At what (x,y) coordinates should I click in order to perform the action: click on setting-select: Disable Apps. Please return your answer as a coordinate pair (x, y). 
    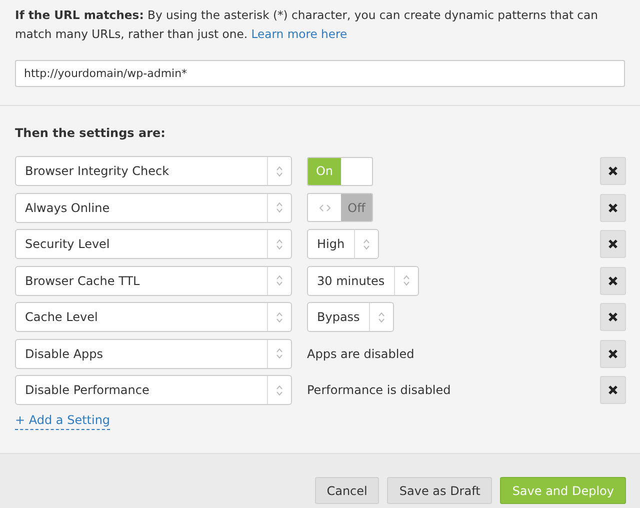
    Looking at the image, I should click on (153, 353).